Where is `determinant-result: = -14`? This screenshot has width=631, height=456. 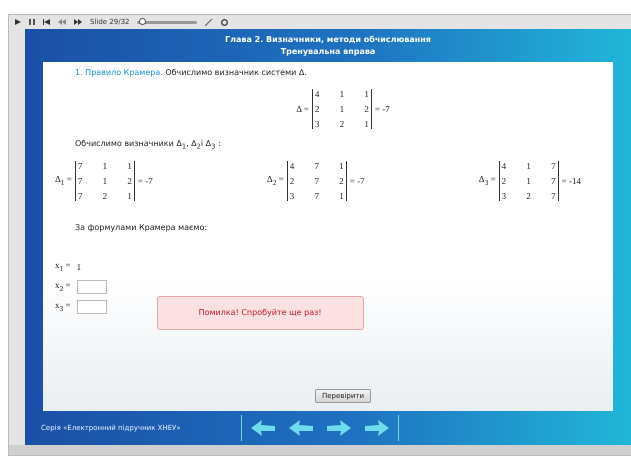
determinant-result: = -14 is located at coordinates (571, 181).